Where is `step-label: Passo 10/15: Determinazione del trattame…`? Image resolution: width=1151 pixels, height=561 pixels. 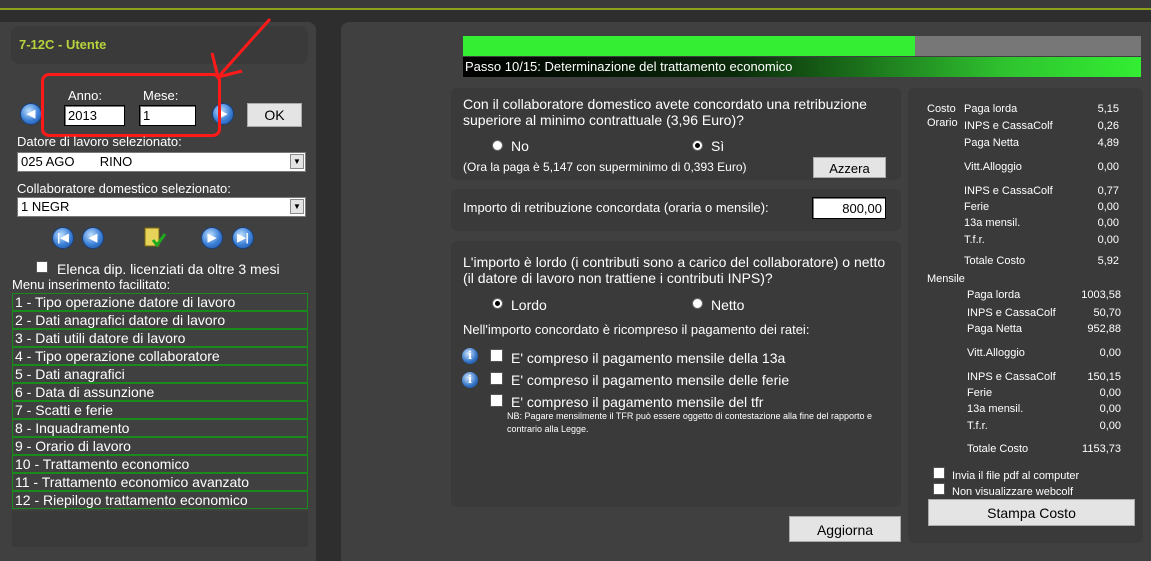 step-label: Passo 10/15: Determinazione del trattame… is located at coordinates (802, 67).